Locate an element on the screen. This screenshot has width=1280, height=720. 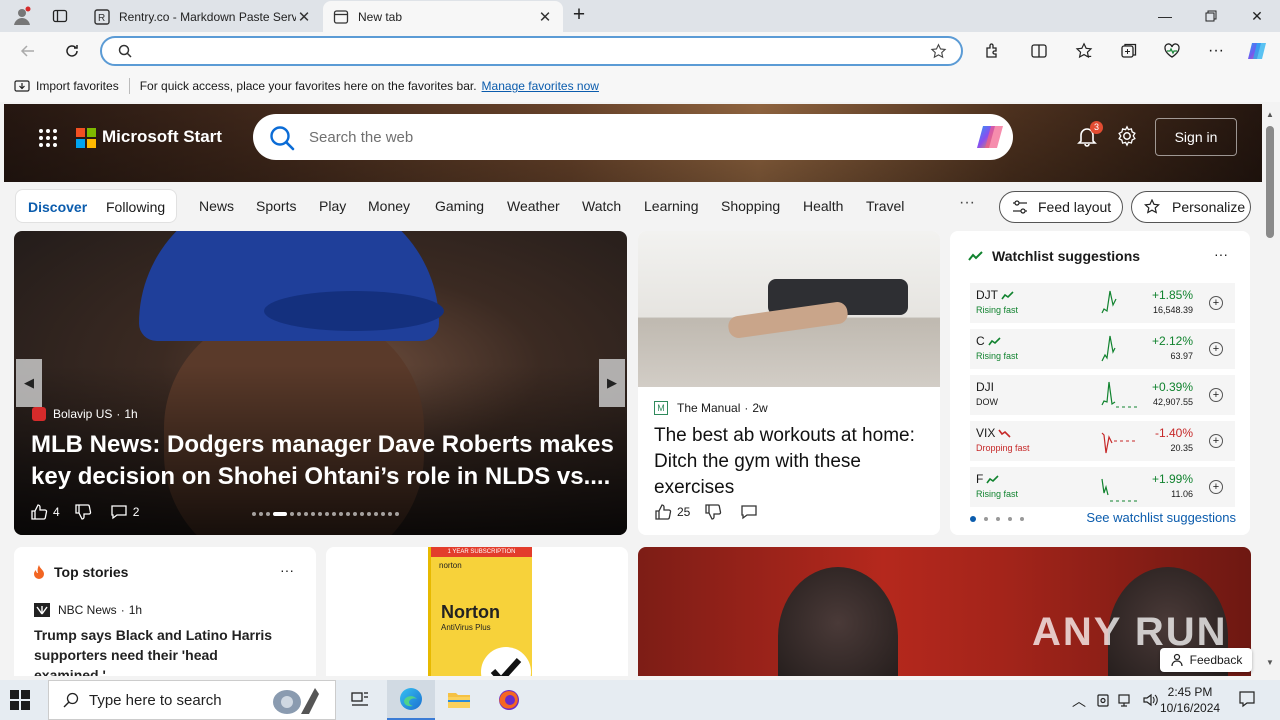
feedback-button: Feedback is located at coordinates (1206, 660).